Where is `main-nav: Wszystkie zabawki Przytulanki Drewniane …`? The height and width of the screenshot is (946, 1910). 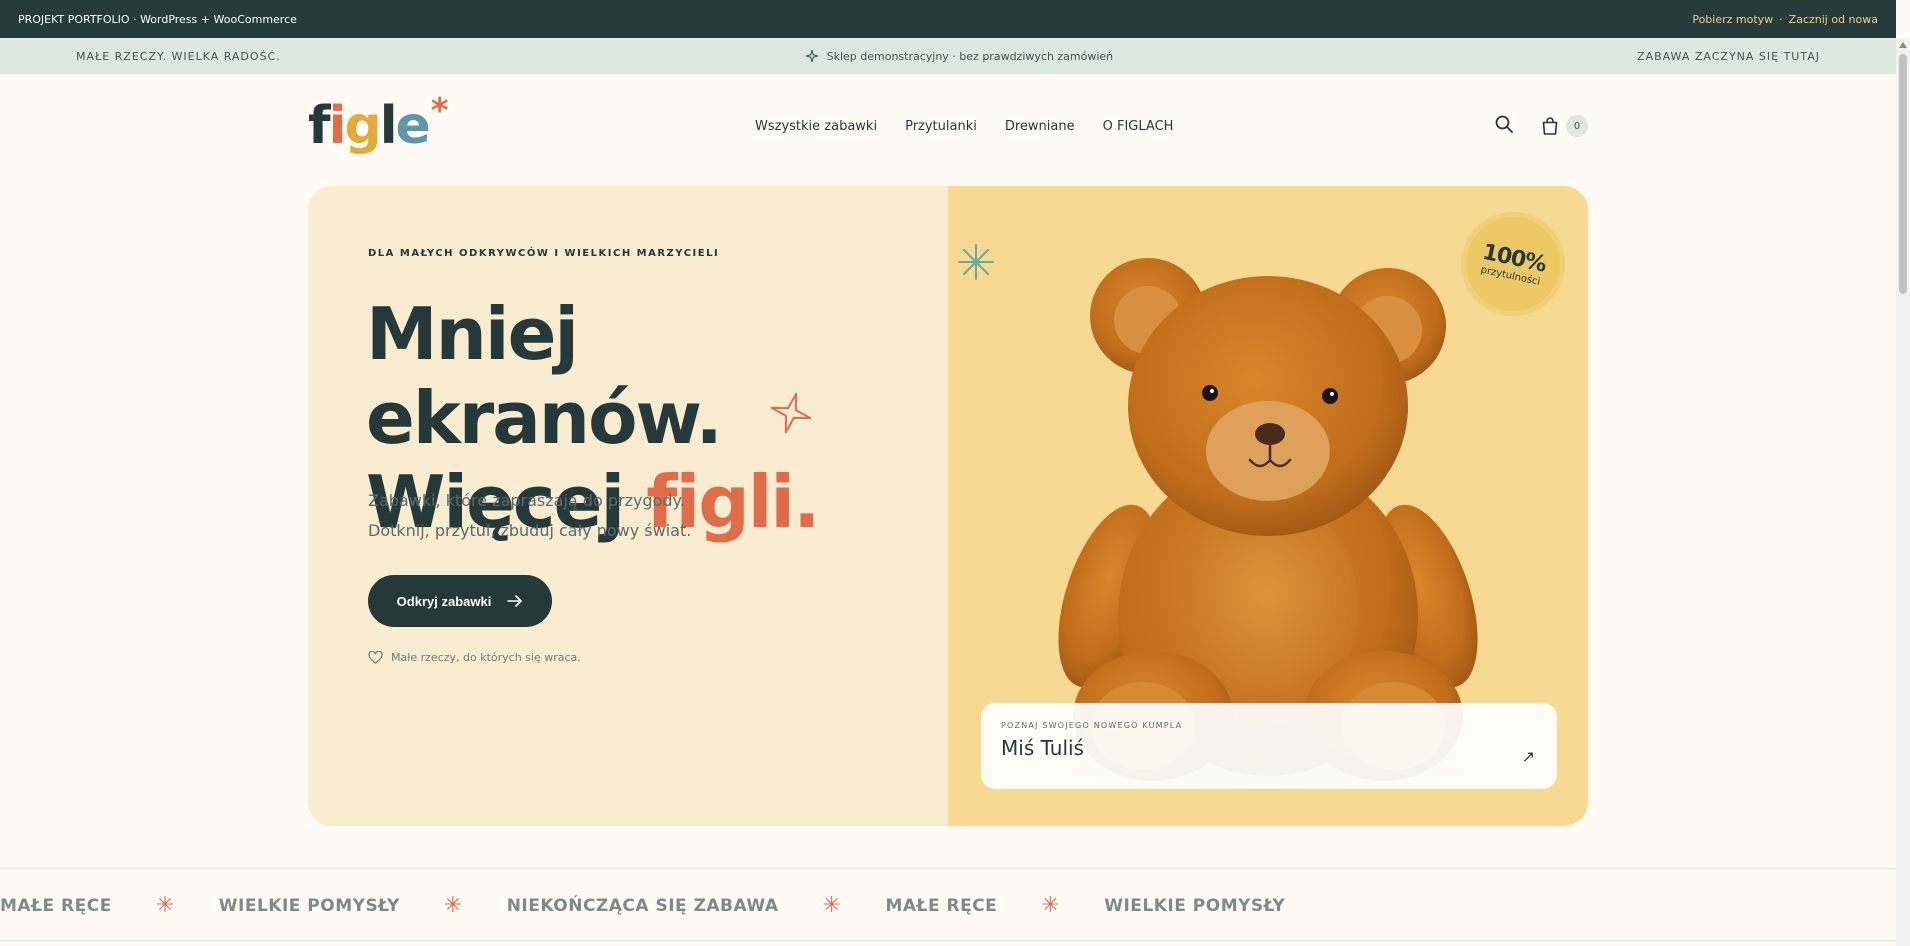
main-nav: Wszystkie zabawki Przytulanki Drewniane … is located at coordinates (964, 126).